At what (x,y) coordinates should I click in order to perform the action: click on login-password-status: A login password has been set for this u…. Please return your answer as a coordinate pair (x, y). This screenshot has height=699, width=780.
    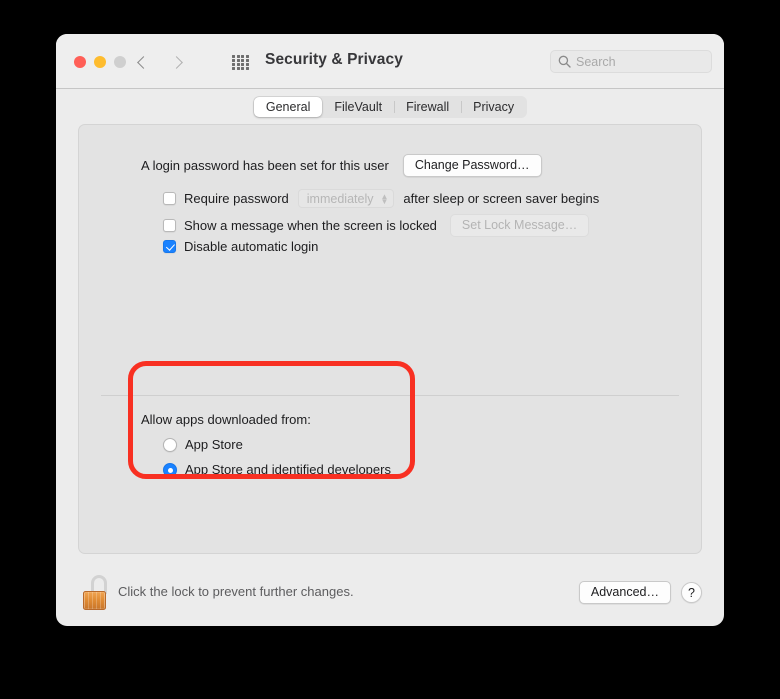
    Looking at the image, I should click on (265, 165).